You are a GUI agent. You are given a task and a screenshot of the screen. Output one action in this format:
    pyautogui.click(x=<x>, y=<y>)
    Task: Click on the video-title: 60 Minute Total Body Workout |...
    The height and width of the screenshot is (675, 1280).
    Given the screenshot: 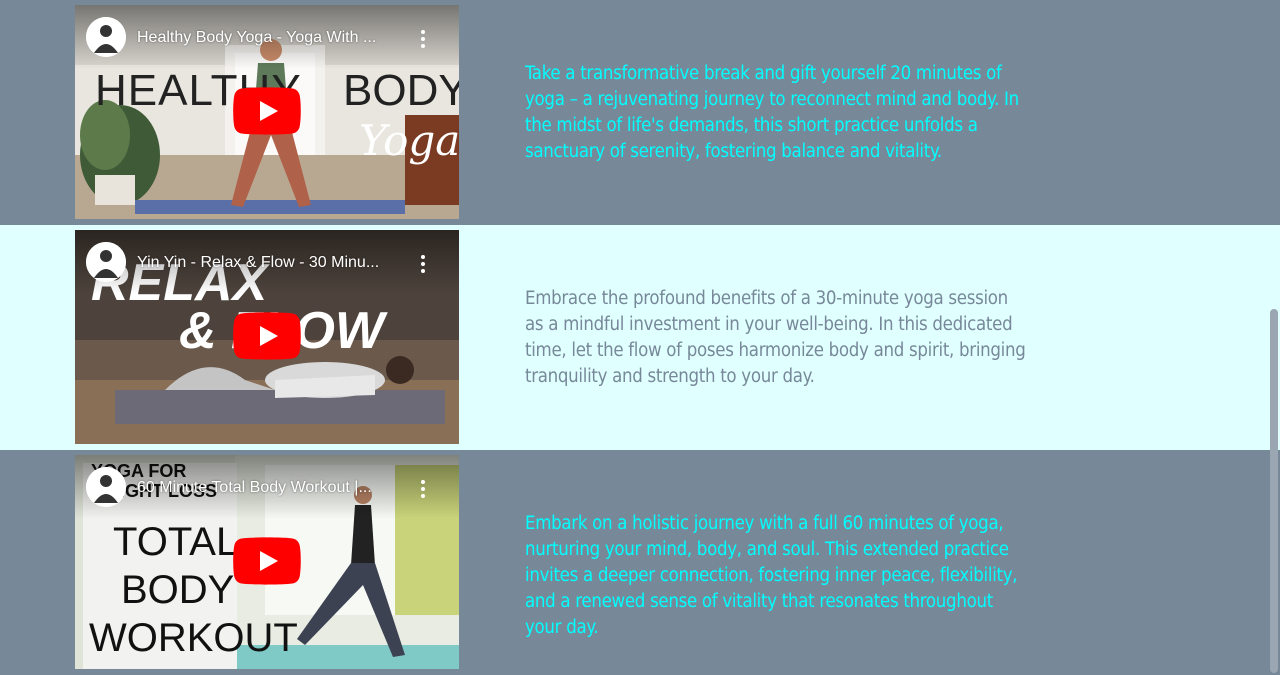 What is the action you would take?
    pyautogui.click(x=277, y=488)
    